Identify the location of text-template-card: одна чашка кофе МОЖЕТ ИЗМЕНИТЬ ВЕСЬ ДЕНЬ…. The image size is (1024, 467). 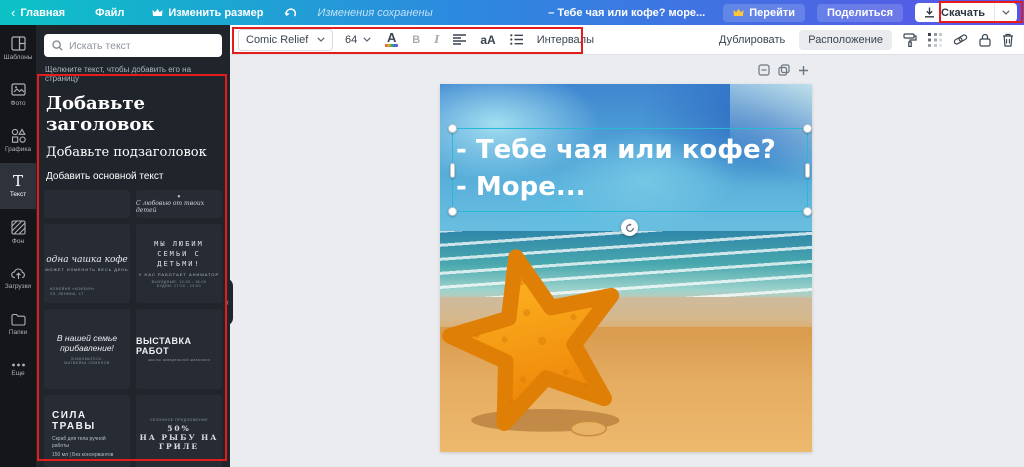
(87, 263).